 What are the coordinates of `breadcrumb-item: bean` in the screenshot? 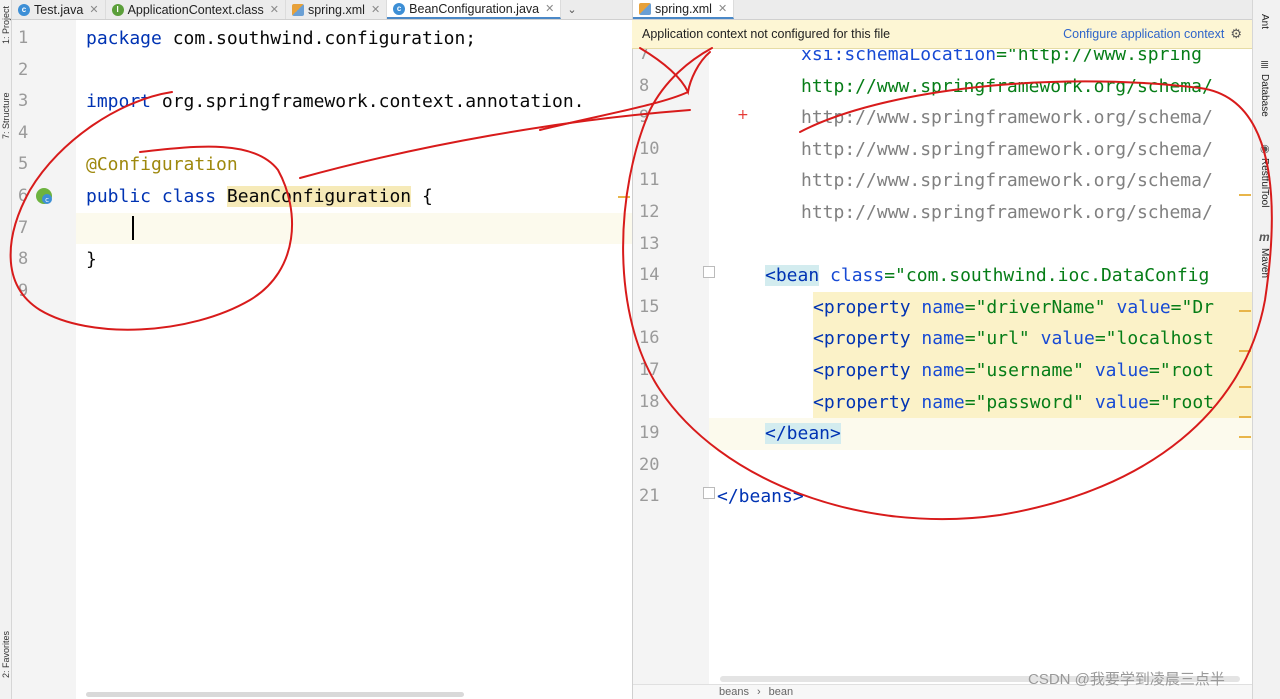 It's located at (781, 692).